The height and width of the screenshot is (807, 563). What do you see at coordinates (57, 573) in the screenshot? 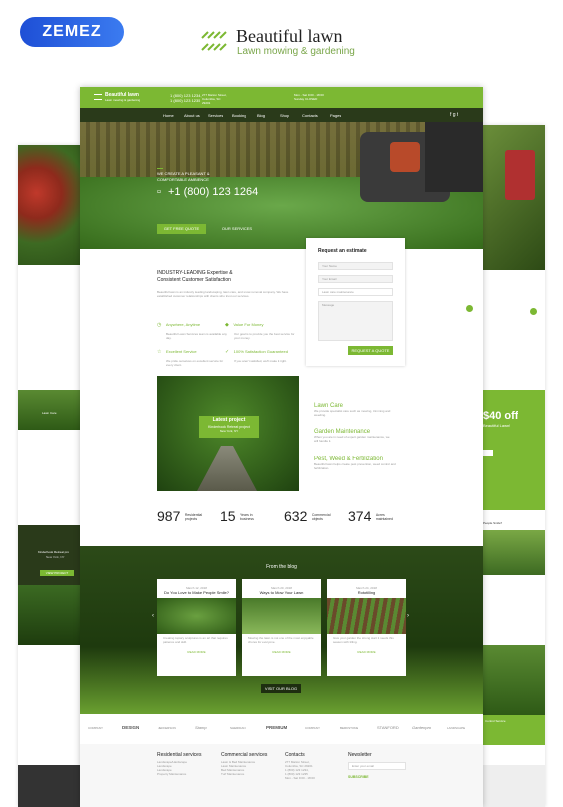
I see `view-project-button: VIEW PROJECT` at bounding box center [57, 573].